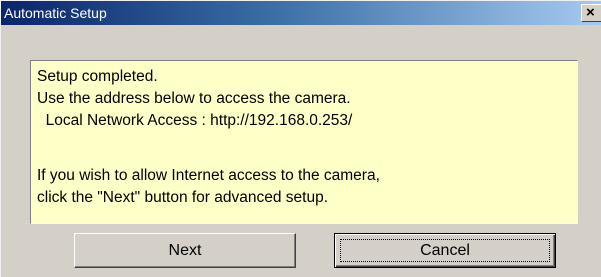  I want to click on next-button: Next, so click(185, 250).